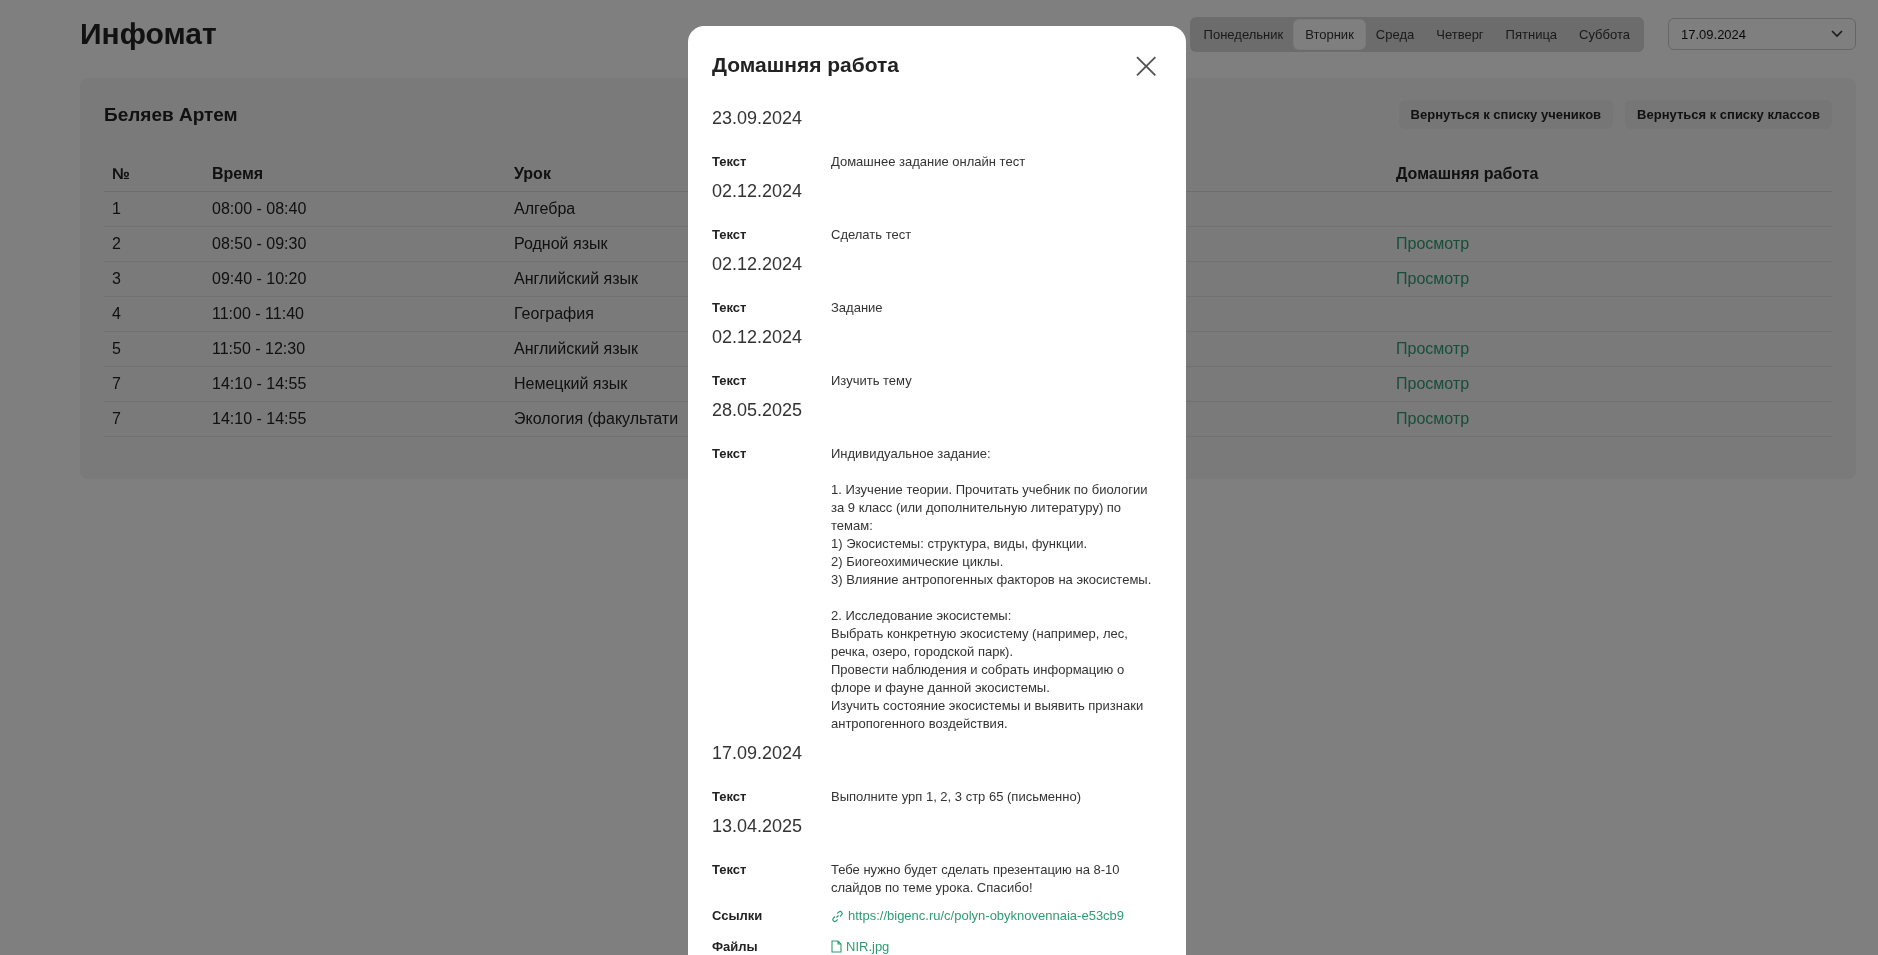 The width and height of the screenshot is (1878, 955). I want to click on lesson-number: 1, so click(154, 209).